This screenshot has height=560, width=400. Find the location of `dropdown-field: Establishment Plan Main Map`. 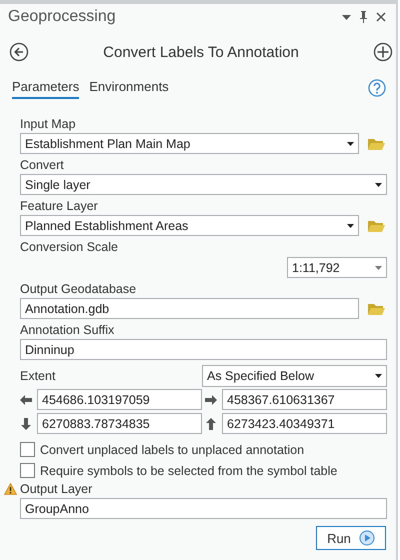

dropdown-field: Establishment Plan Main Map is located at coordinates (189, 143).